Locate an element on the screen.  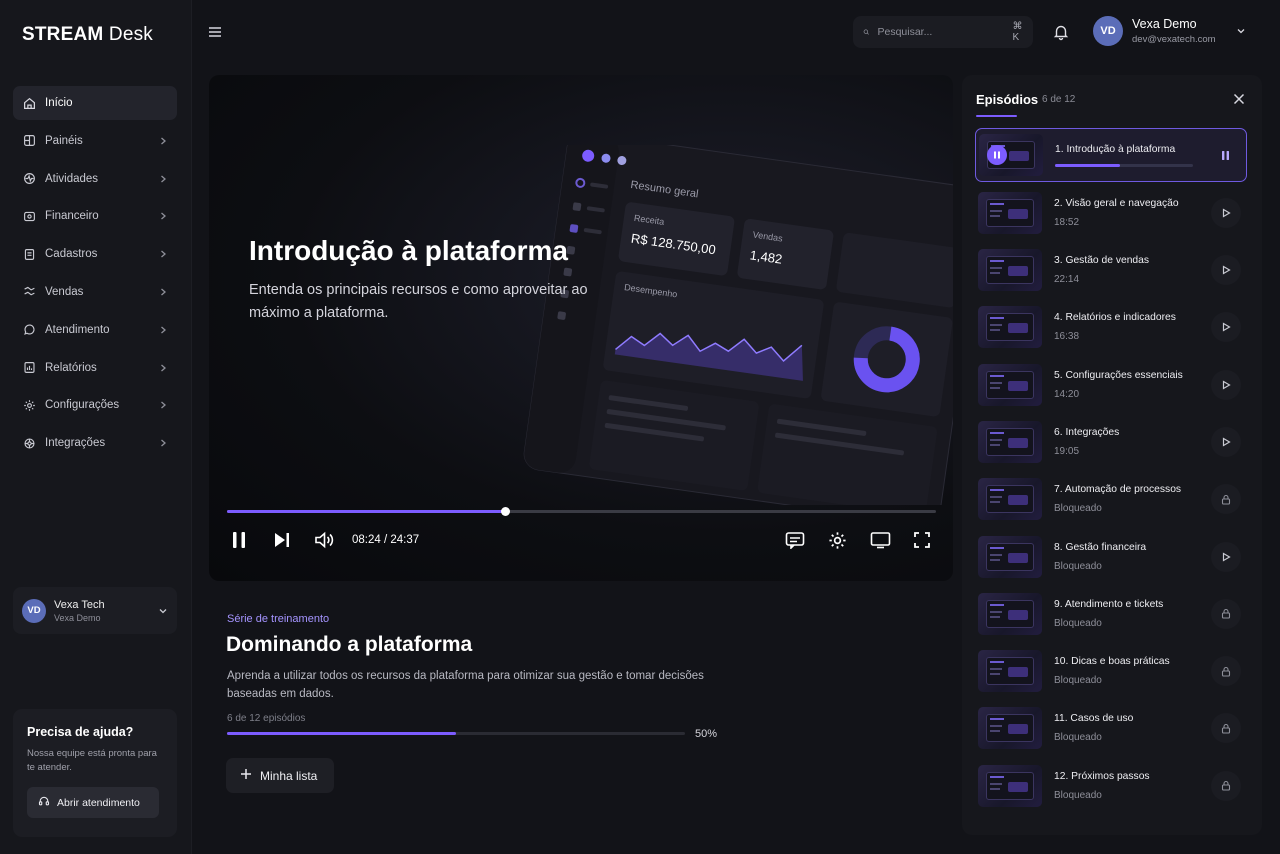
account-switcher: VD Vexa Tech Vexa Demo is located at coordinates (95, 610).